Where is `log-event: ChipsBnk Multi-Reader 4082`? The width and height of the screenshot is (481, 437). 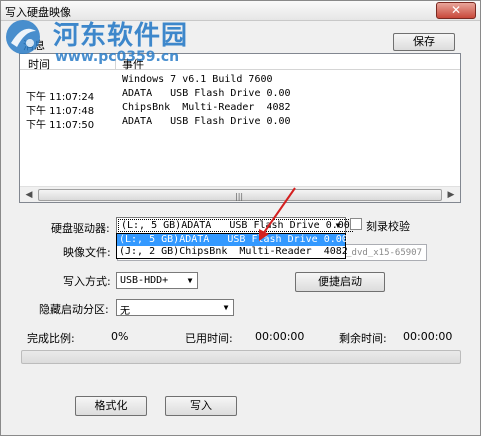
log-event: ChipsBnk Multi-Reader 4082 is located at coordinates (206, 107).